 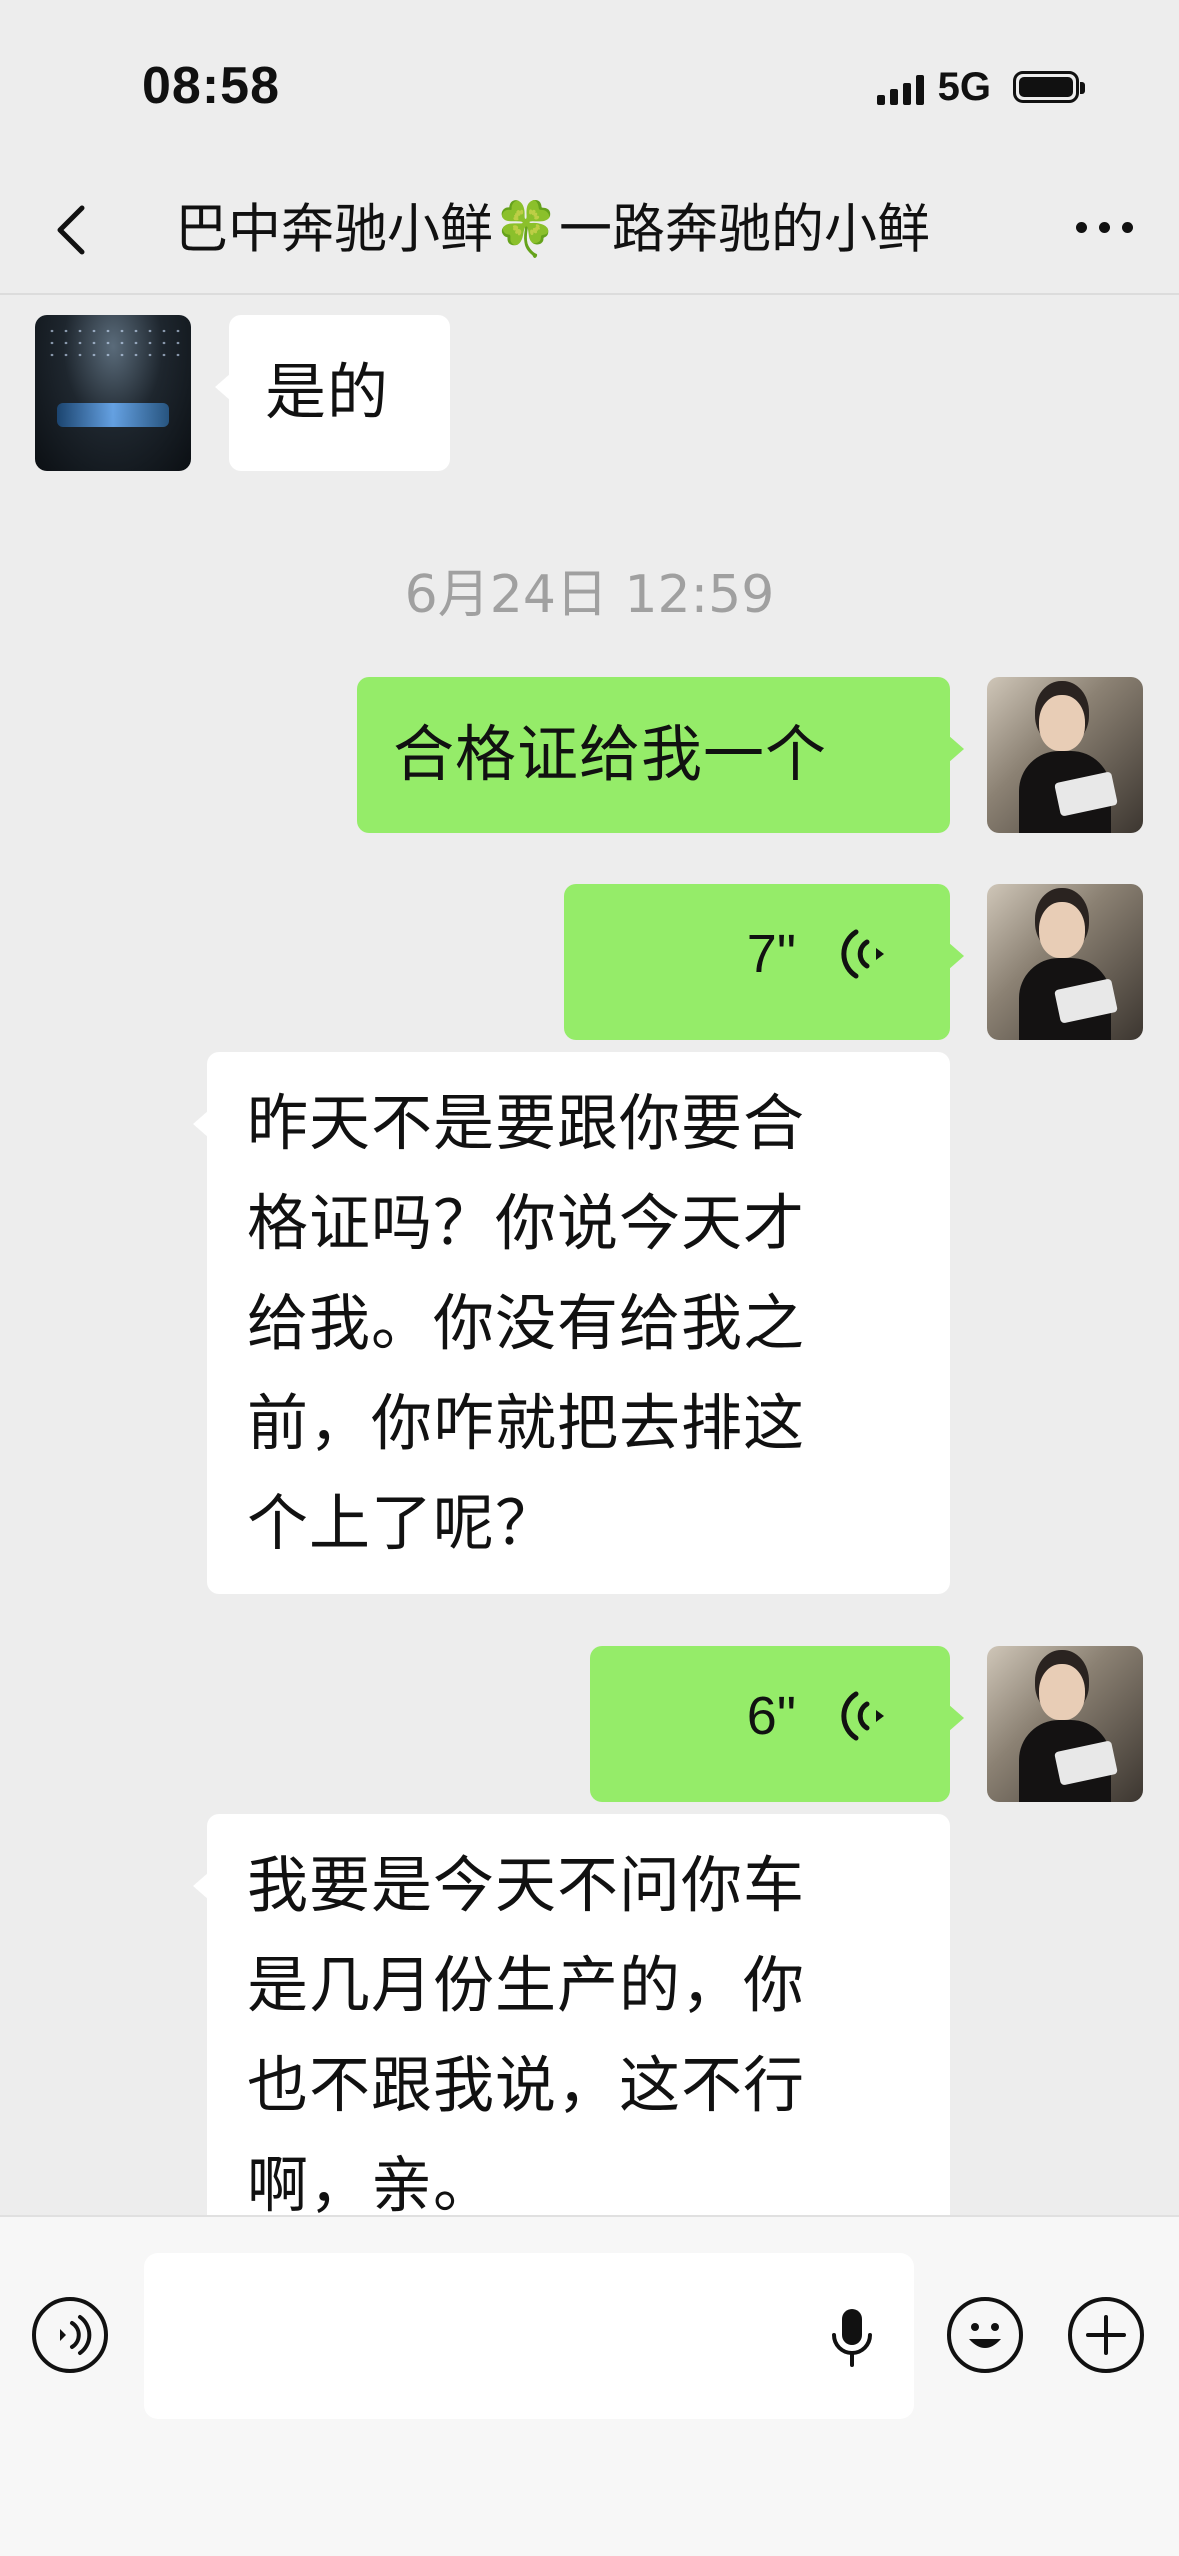 I want to click on status-indicators: 5G, so click(x=978, y=87).